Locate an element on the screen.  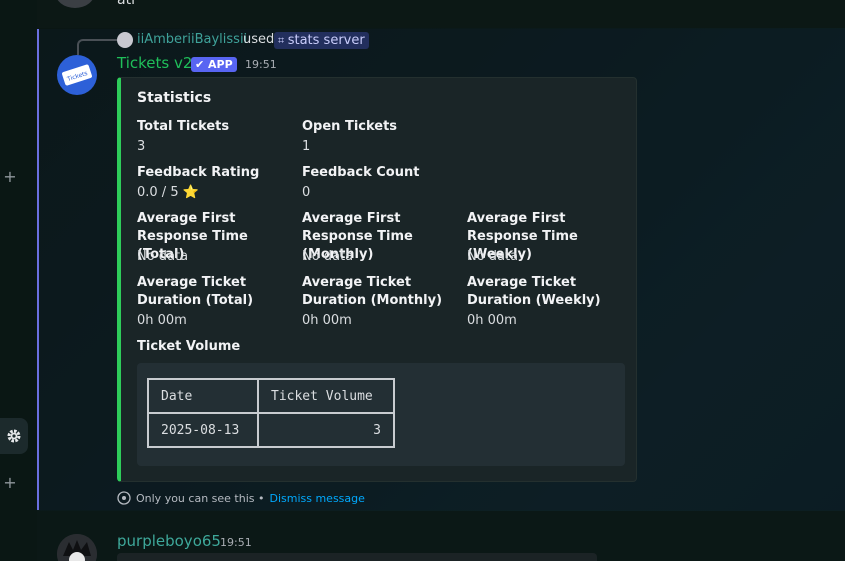
ticket-volume-table: Date Ticket Volume 2025-08-13 3 is located at coordinates (271, 413).